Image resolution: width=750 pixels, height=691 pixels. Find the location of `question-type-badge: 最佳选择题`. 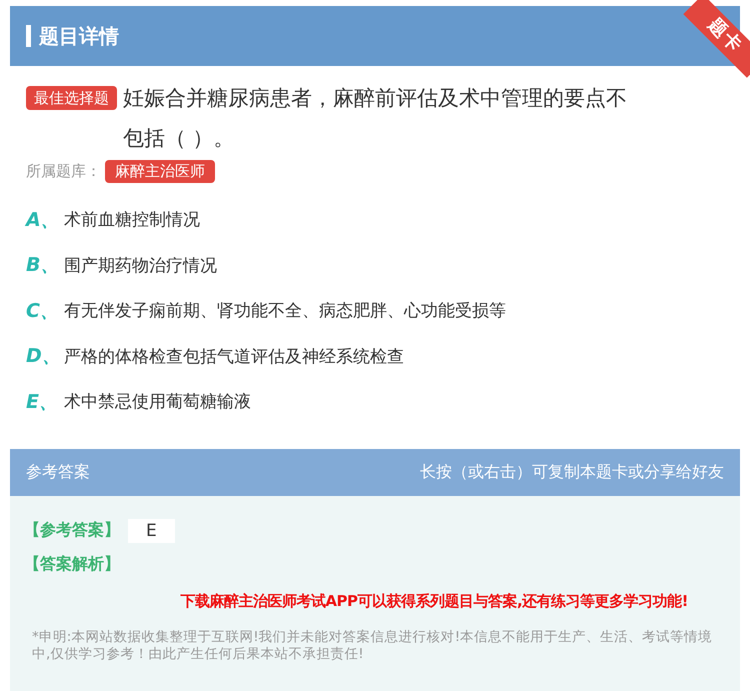

question-type-badge: 最佳选择题 is located at coordinates (71, 98).